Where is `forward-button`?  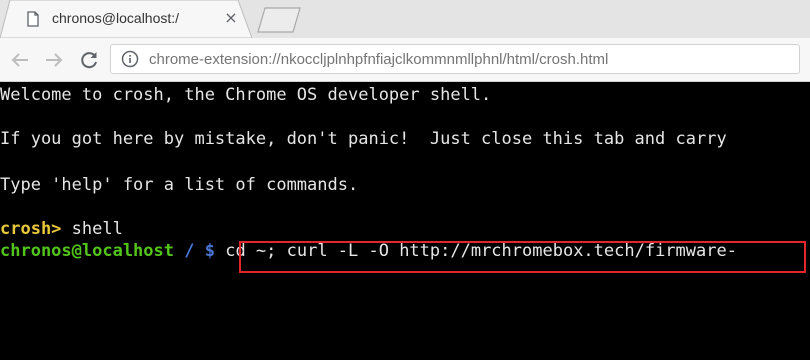
forward-button is located at coordinates (54, 60).